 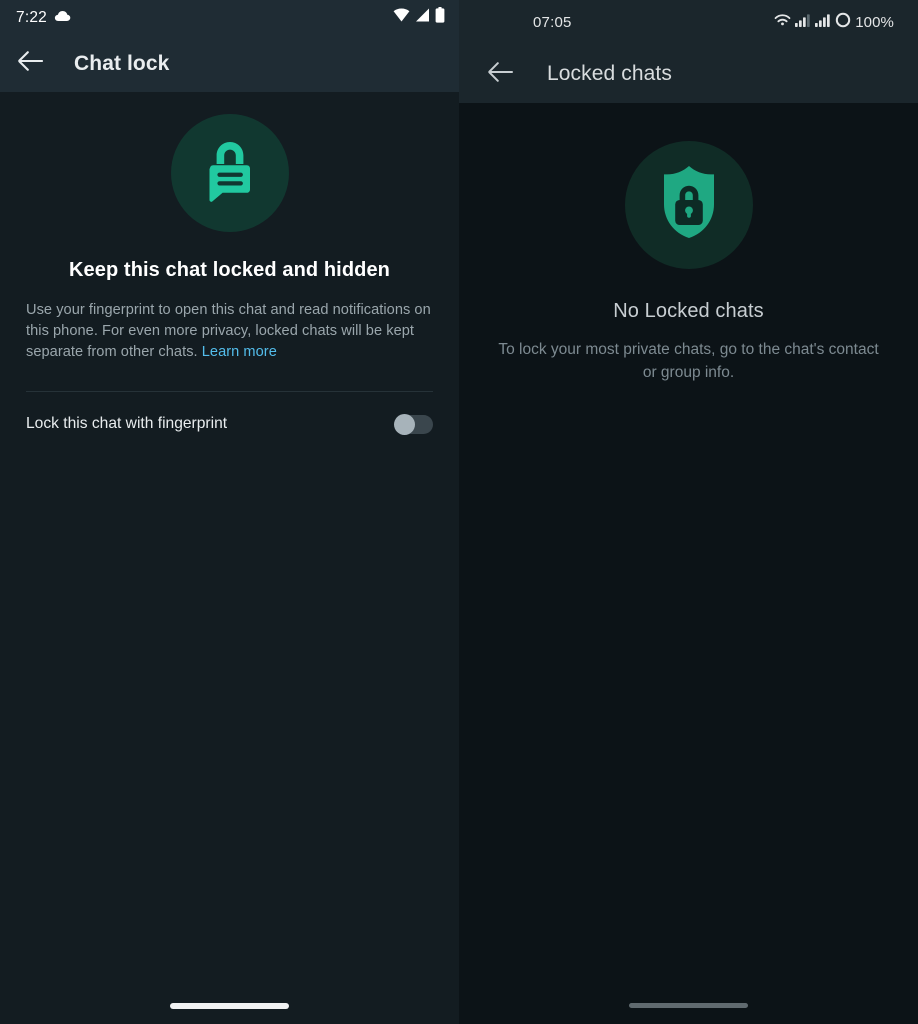 I want to click on right-headline: No Locked chats, so click(x=688, y=311).